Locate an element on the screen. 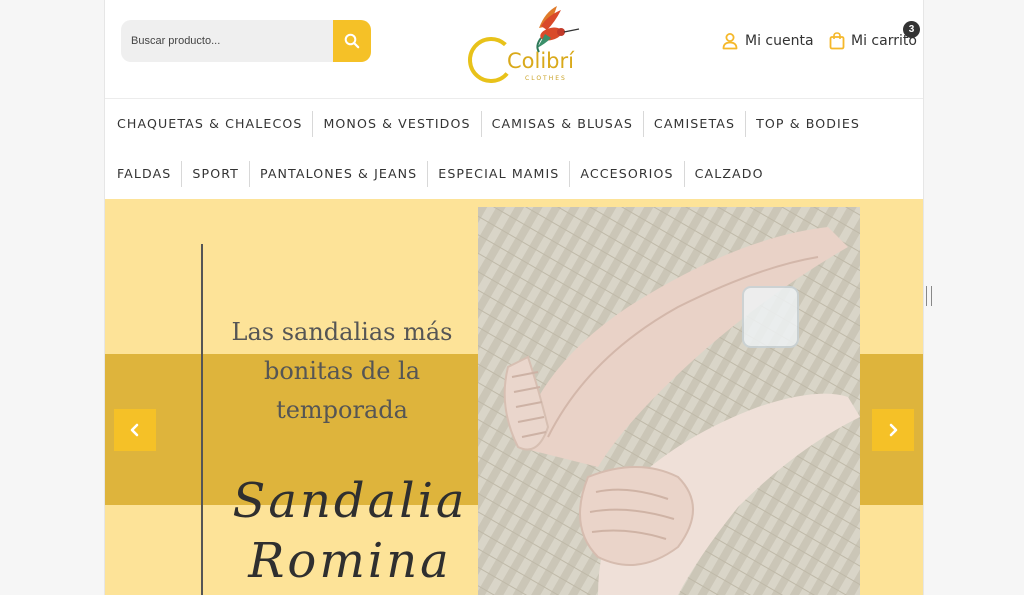  shopping-bag-icon is located at coordinates (837, 41).